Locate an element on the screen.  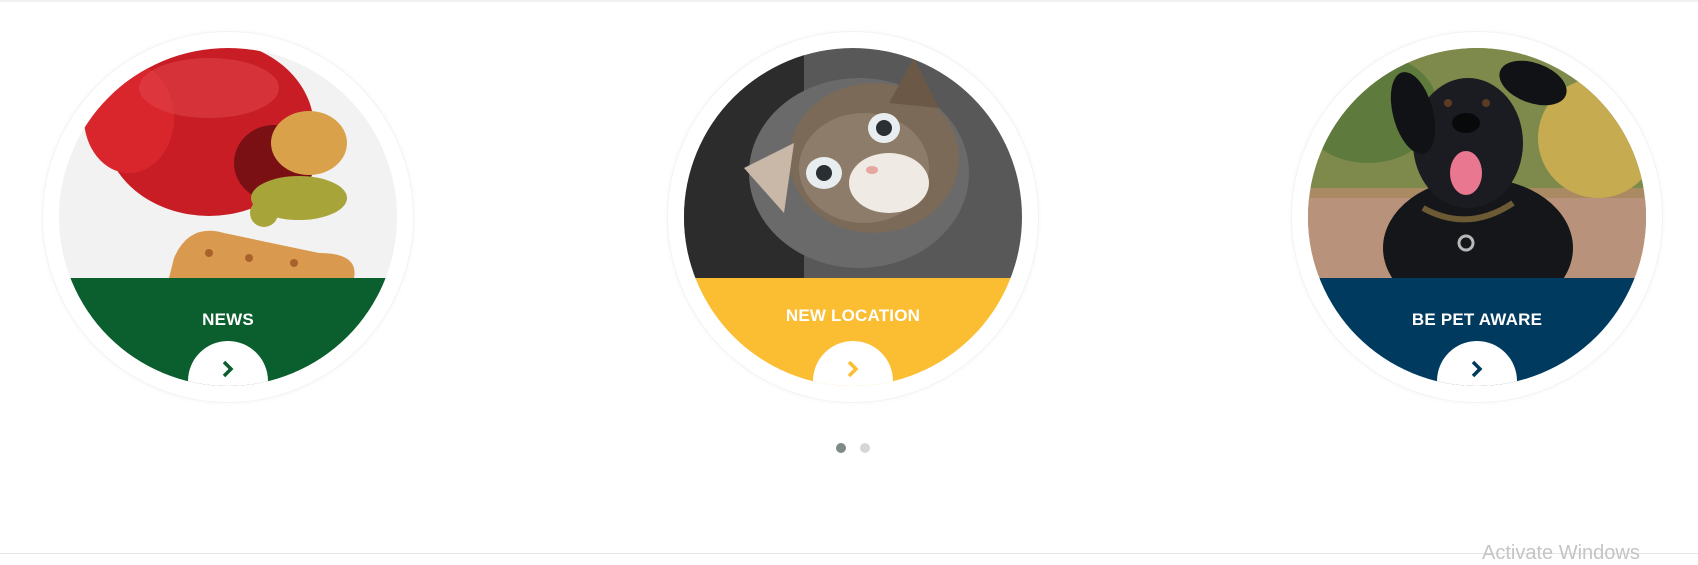
activate-windows-watermark: Activate Windows is located at coordinates (1561, 553).